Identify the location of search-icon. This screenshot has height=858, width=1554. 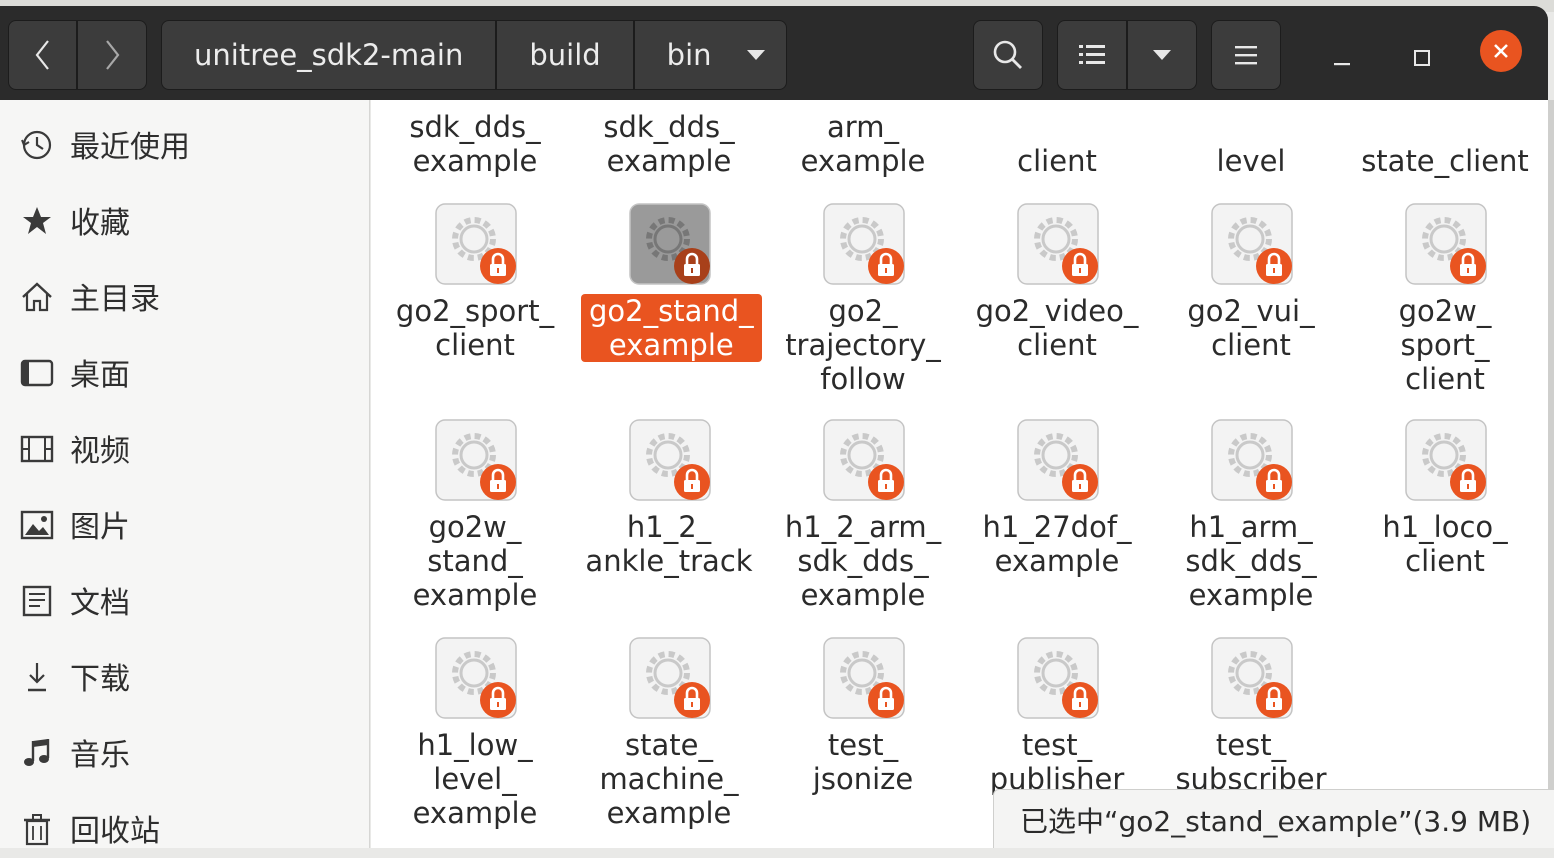
(1007, 54).